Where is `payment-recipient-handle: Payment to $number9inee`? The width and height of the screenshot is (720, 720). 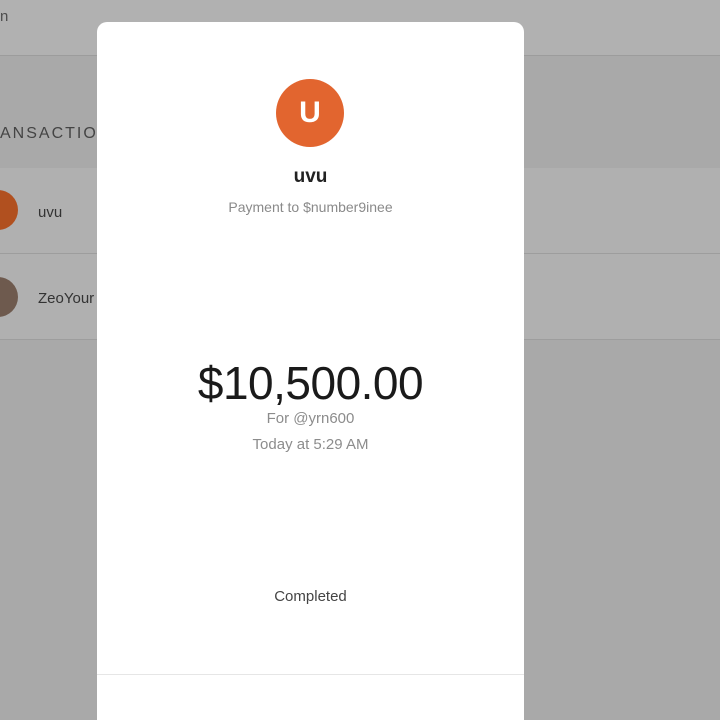
payment-recipient-handle: Payment to $number9inee is located at coordinates (310, 207).